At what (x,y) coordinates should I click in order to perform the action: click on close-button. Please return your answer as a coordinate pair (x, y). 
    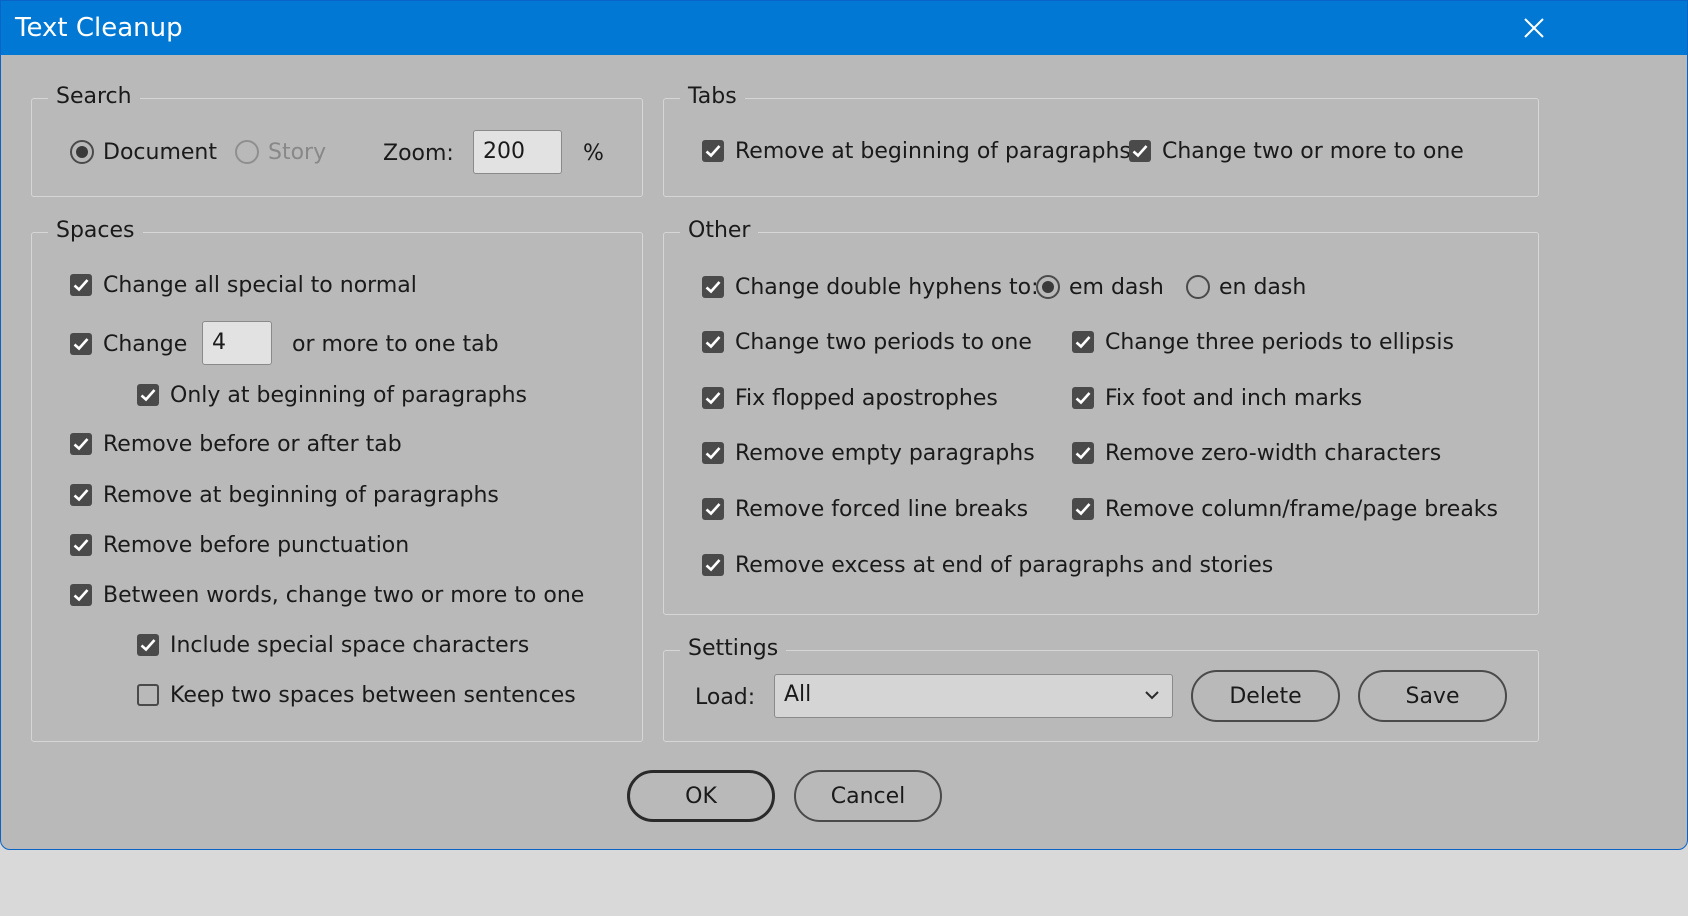
    Looking at the image, I should click on (1534, 28).